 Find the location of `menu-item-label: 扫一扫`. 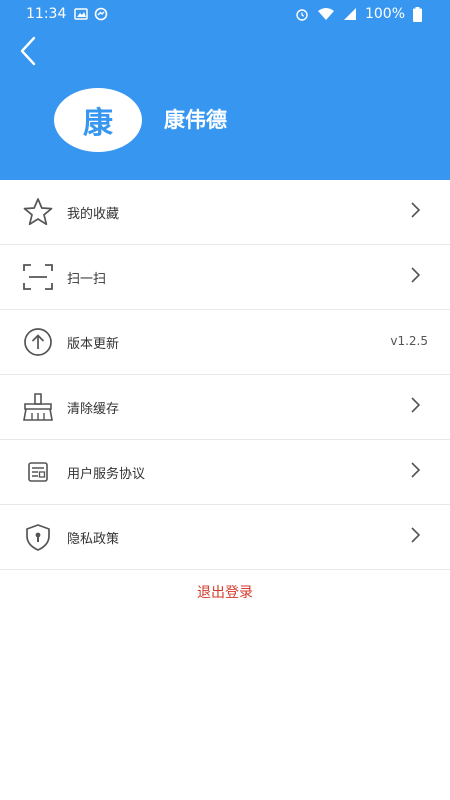

menu-item-label: 扫一扫 is located at coordinates (87, 279).